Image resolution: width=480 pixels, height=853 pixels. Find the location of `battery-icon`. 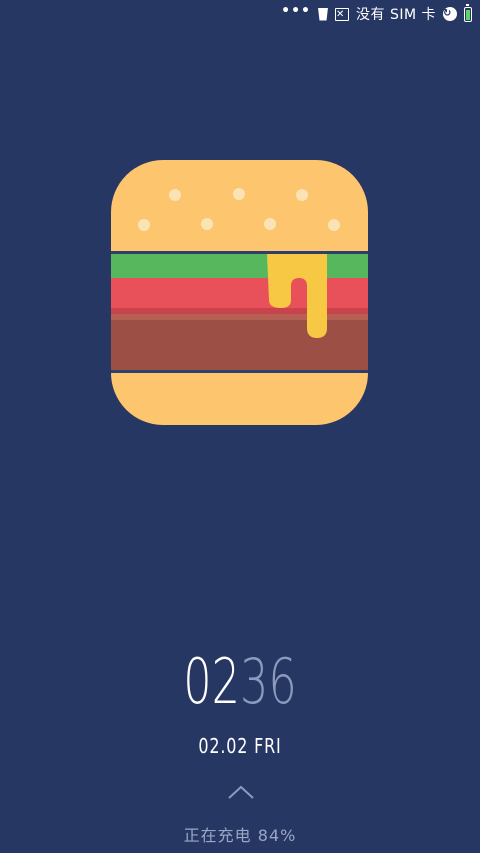

battery-icon is located at coordinates (468, 12).